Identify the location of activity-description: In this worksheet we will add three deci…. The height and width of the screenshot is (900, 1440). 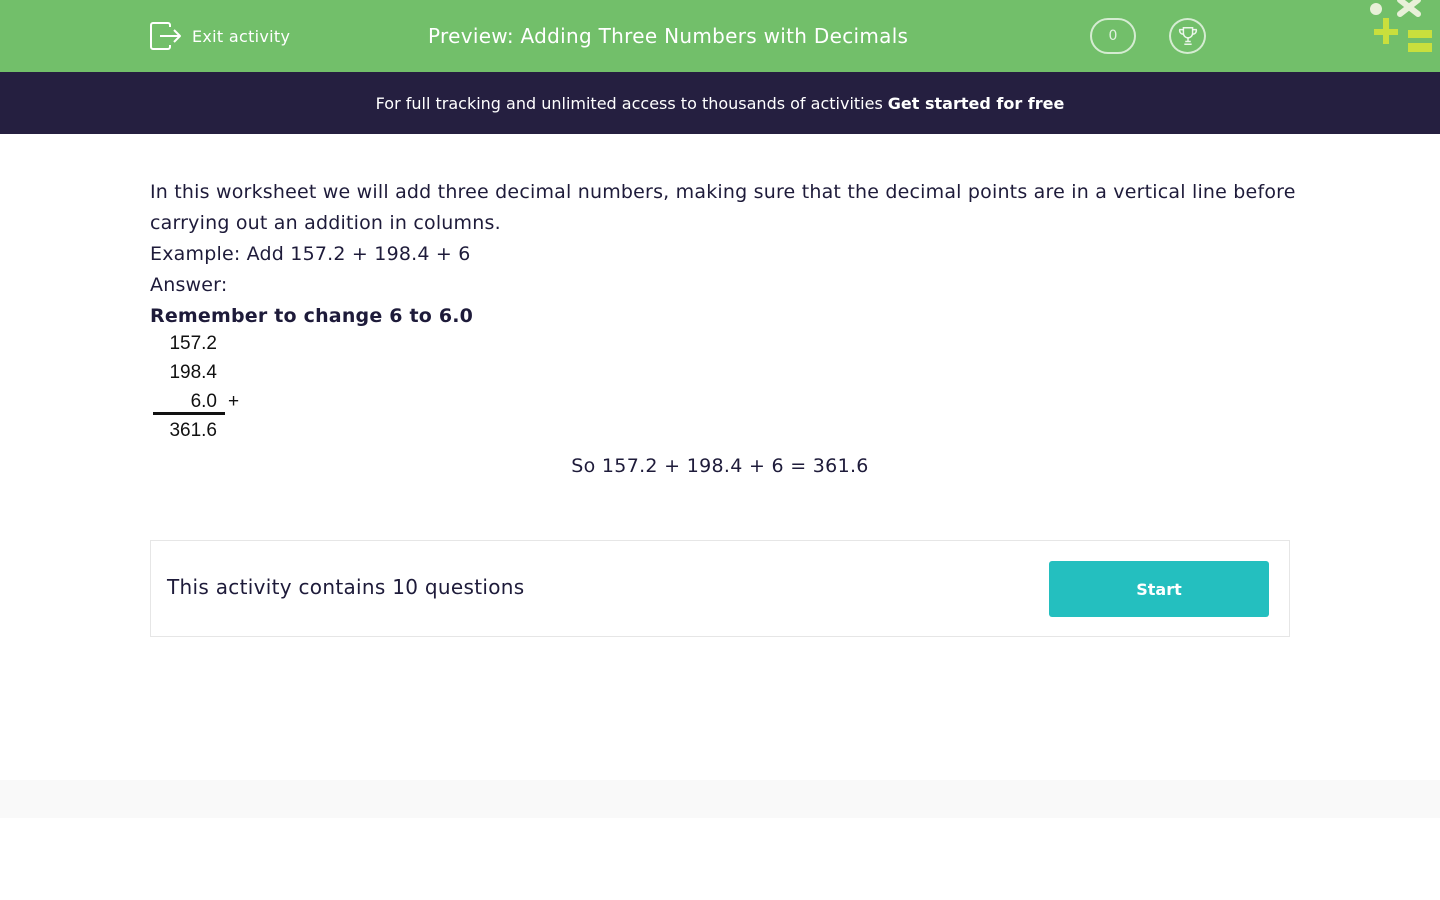
(725, 254).